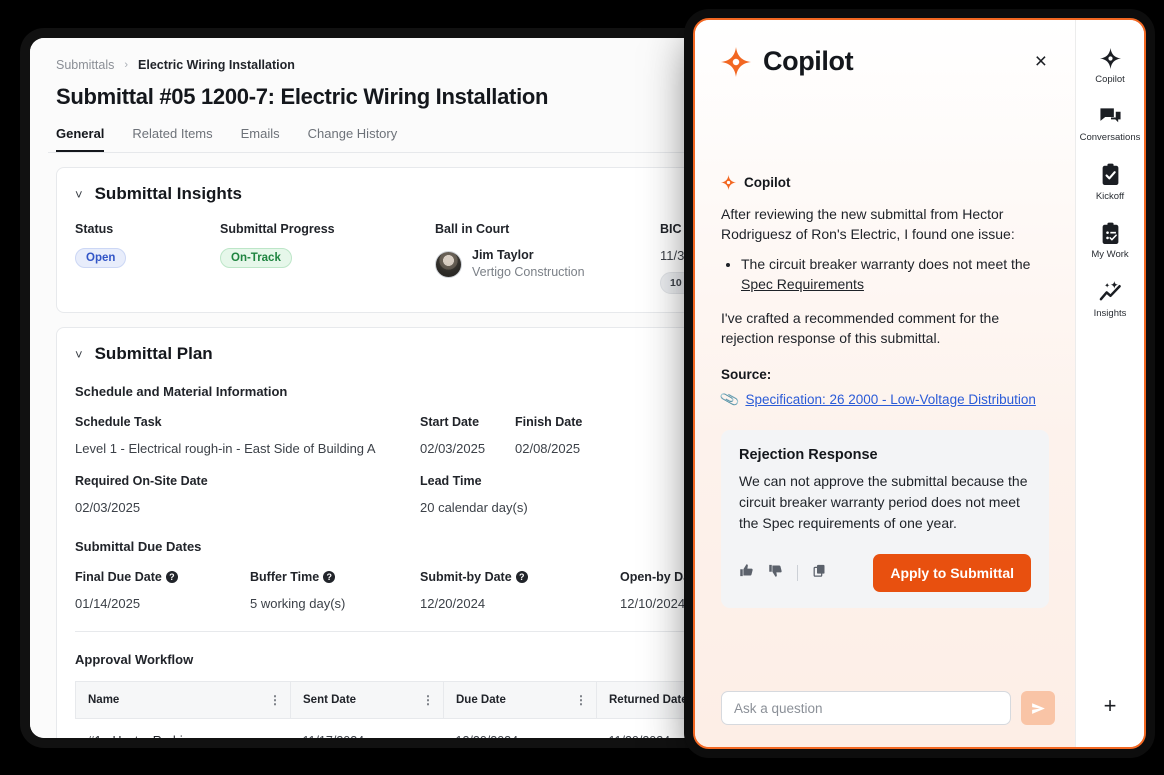  I want to click on column-label: Sent Date, so click(330, 700).